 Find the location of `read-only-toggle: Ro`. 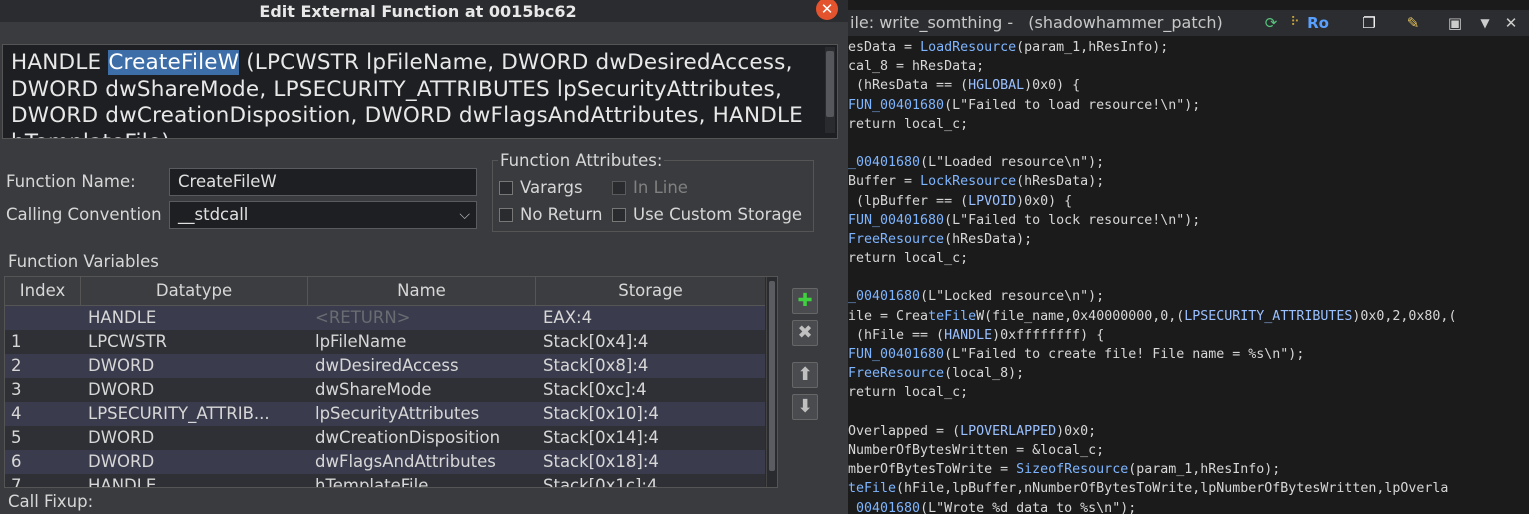

read-only-toggle: Ro is located at coordinates (1318, 23).